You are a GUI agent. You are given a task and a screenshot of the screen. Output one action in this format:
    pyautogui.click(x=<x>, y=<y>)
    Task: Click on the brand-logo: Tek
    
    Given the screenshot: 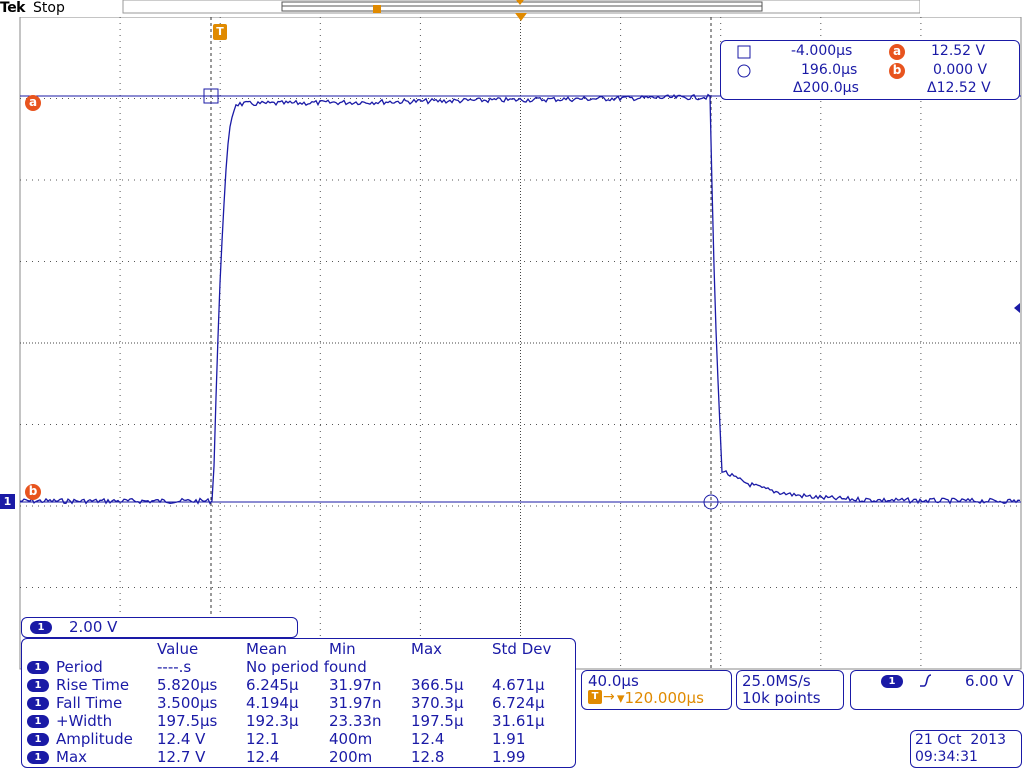 What is the action you would take?
    pyautogui.click(x=13, y=8)
    